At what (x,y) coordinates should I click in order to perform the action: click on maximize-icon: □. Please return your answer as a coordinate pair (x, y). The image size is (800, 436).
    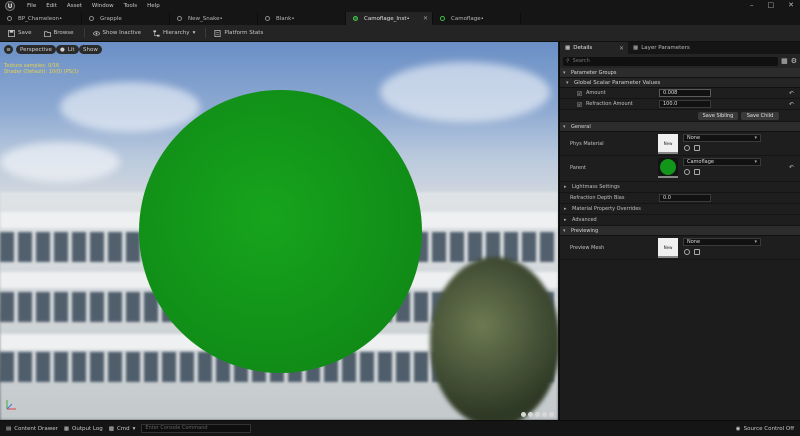
    Looking at the image, I should click on (771, 5).